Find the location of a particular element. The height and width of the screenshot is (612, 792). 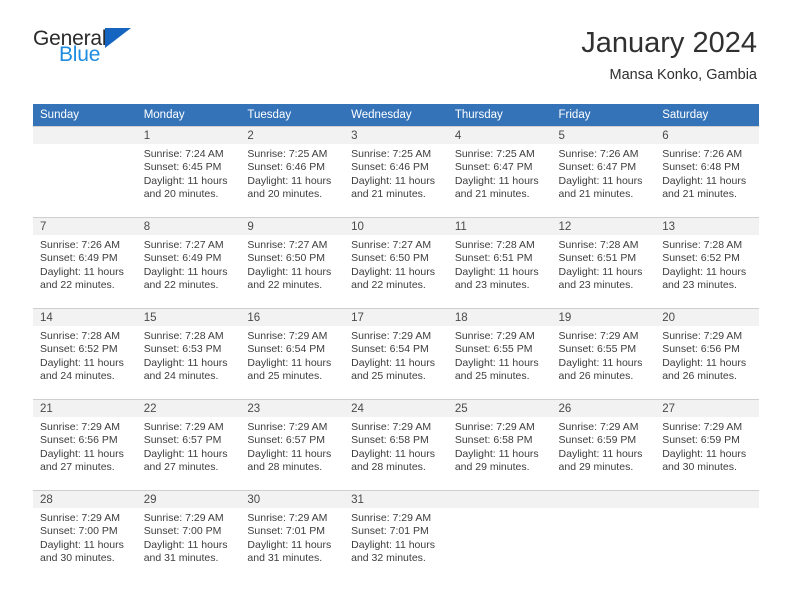

day-number: 5 is located at coordinates (603, 135).